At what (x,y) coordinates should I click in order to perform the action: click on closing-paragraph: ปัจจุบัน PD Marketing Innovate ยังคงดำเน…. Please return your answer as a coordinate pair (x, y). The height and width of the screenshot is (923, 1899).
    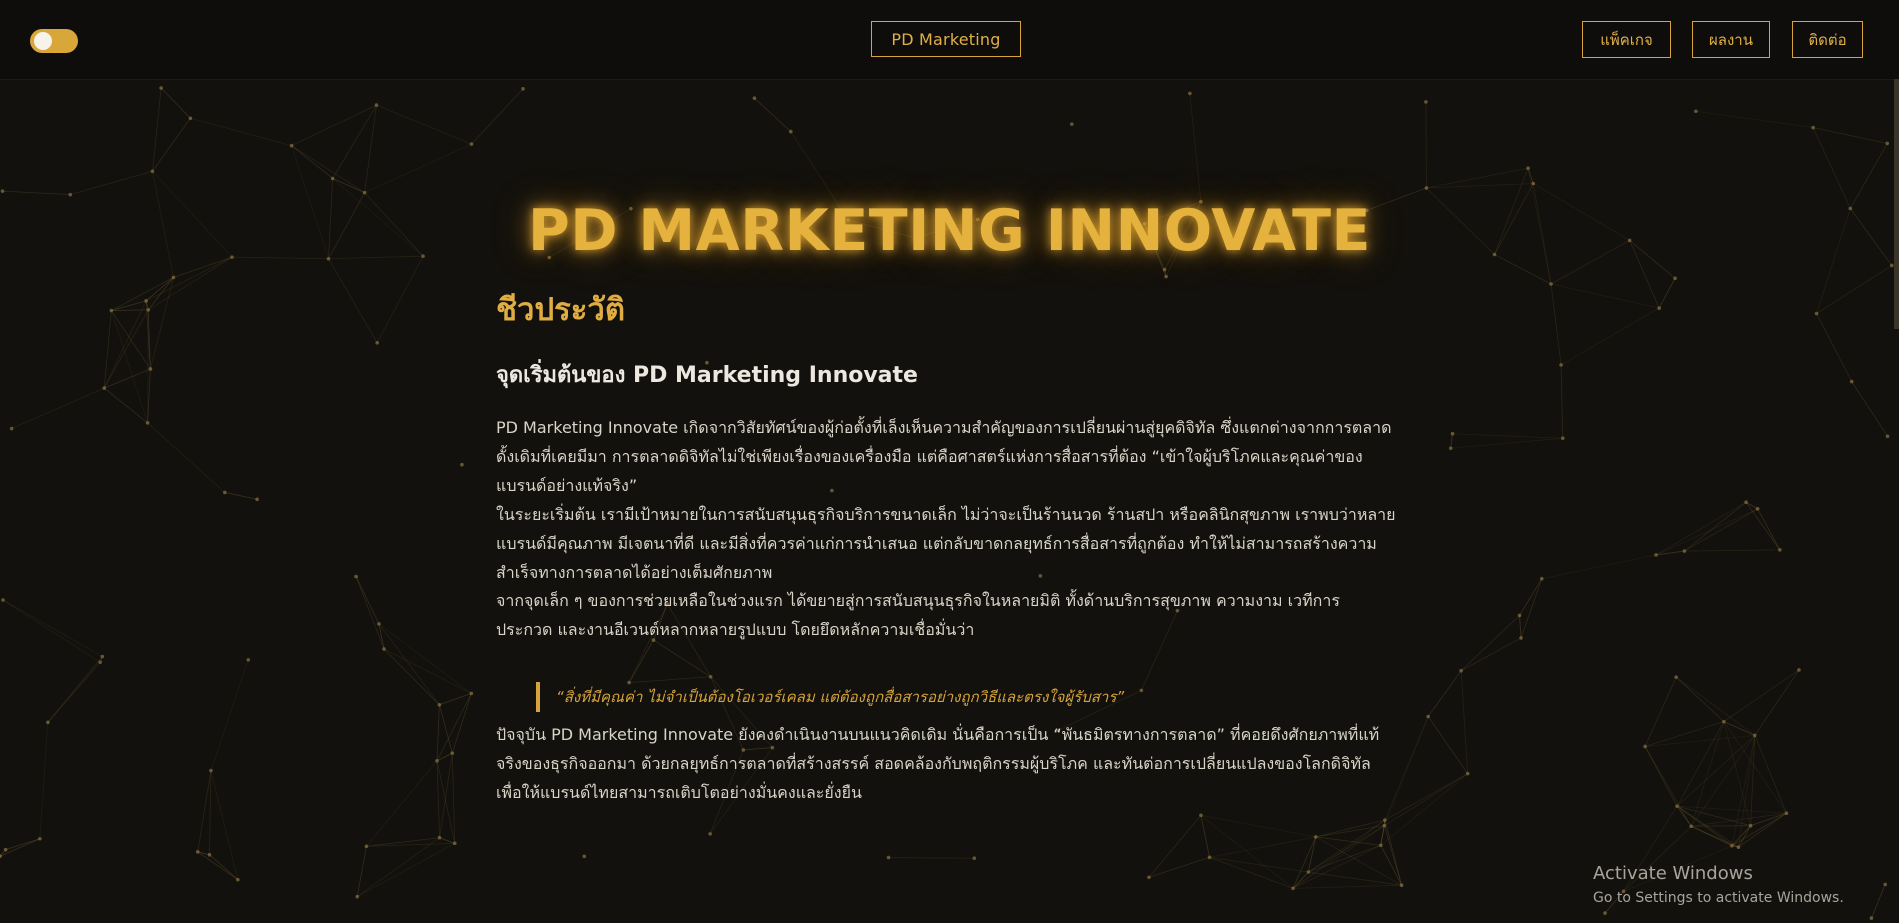
    Looking at the image, I should click on (938, 763).